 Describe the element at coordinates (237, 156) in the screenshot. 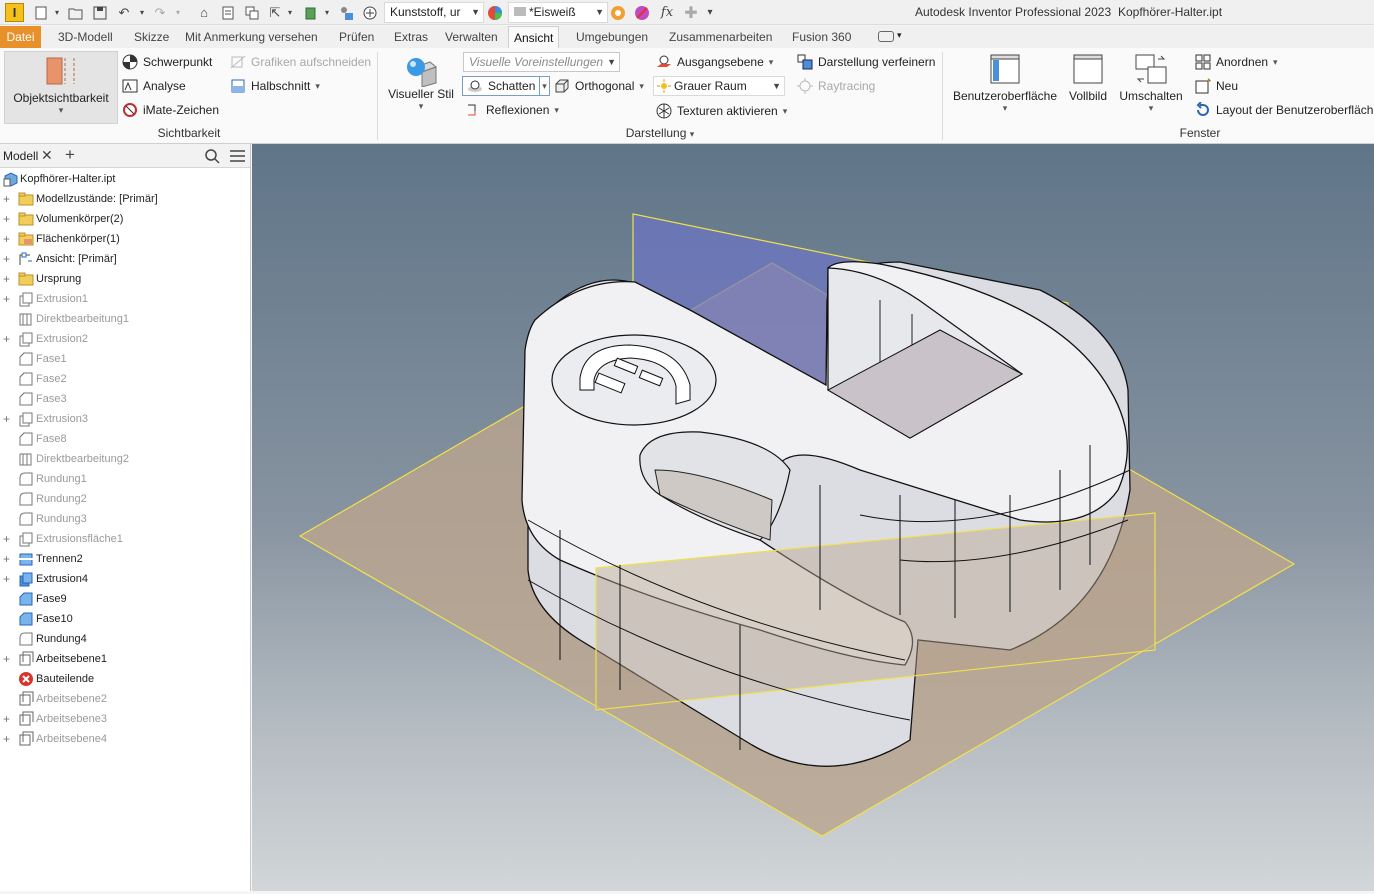

I see `menu-icon` at that location.